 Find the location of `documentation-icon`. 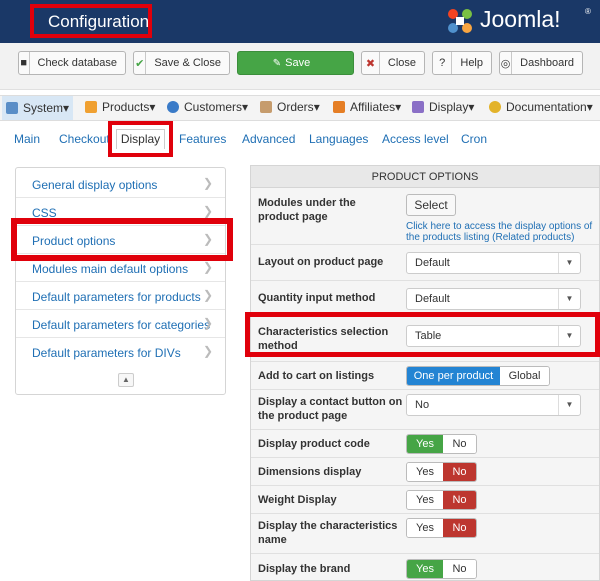

documentation-icon is located at coordinates (495, 107).